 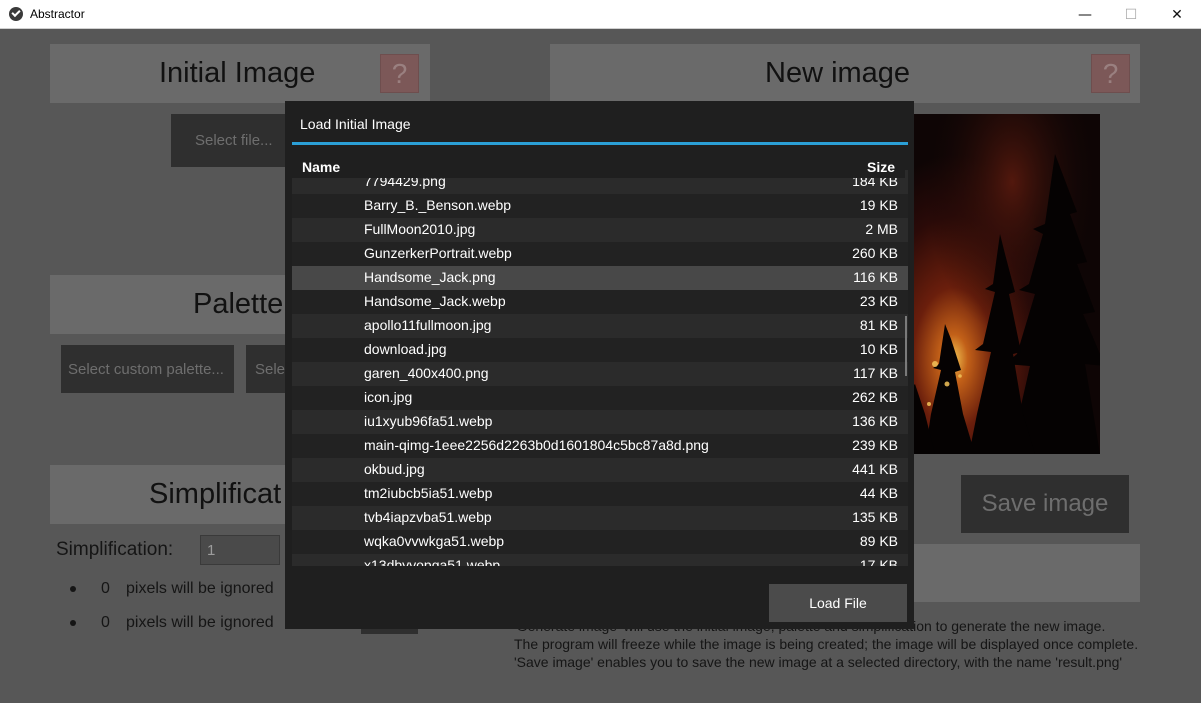 I want to click on file-name: okbud.jpg, so click(x=394, y=469).